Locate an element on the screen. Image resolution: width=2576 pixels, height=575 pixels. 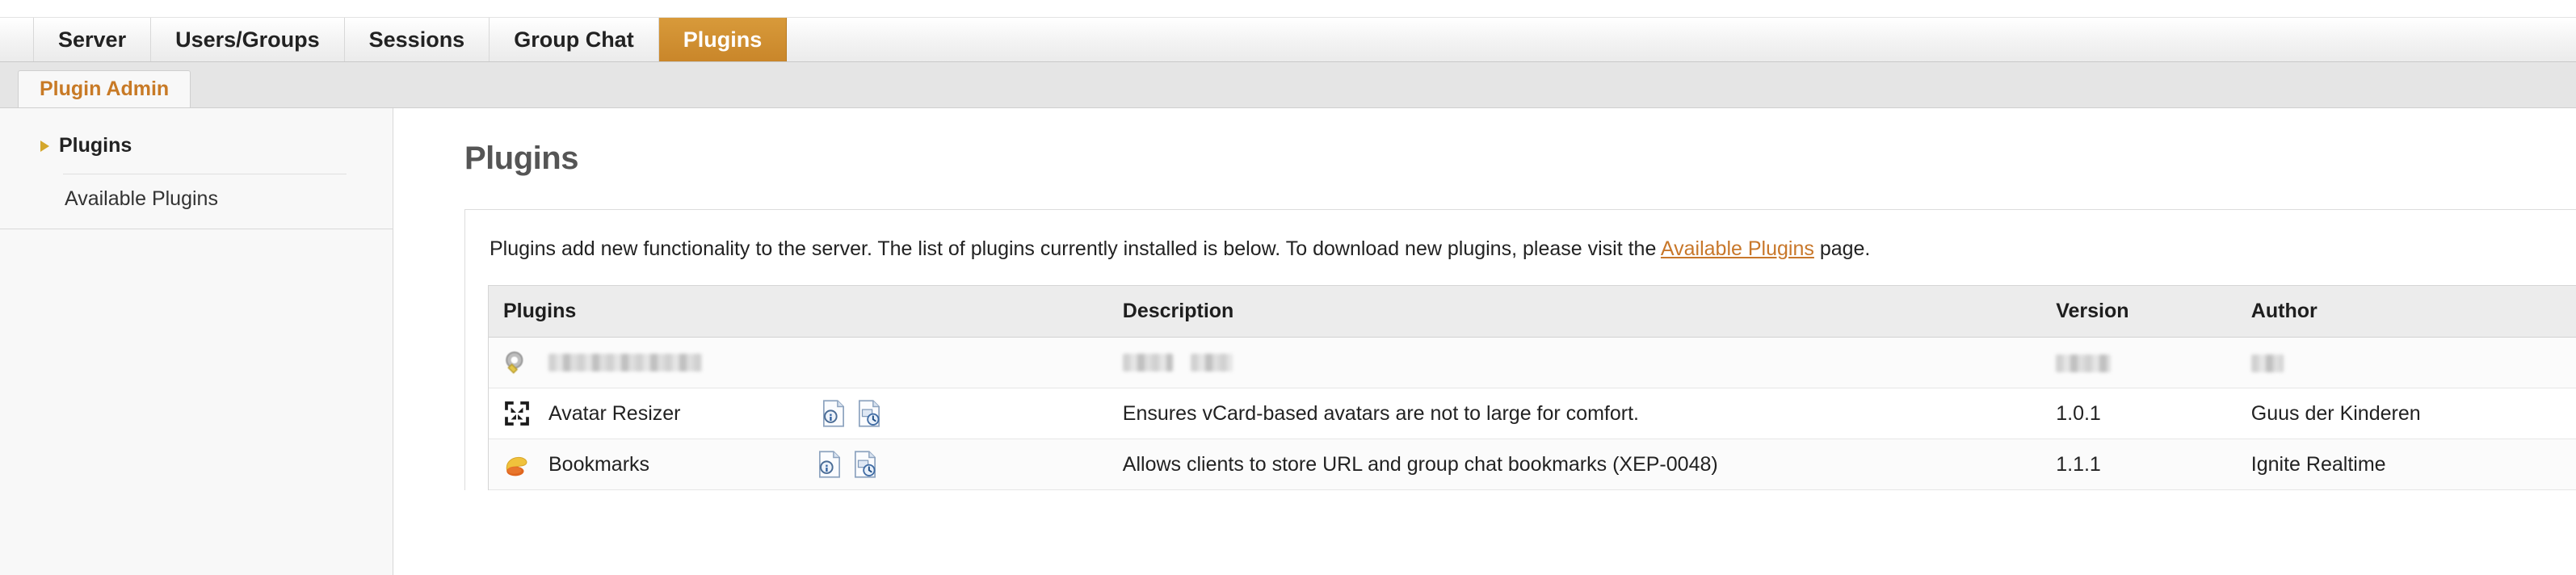
plugin-name-label: Avatar Resizer is located at coordinates (614, 413).